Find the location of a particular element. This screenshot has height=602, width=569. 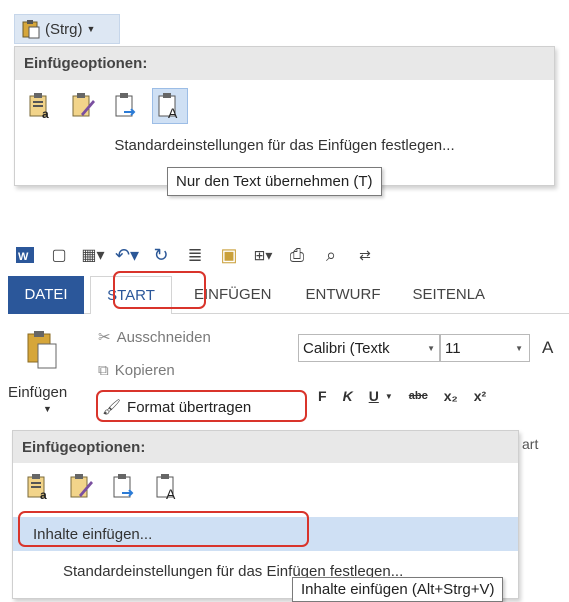

compare-icon: ⇄ is located at coordinates (365, 255).